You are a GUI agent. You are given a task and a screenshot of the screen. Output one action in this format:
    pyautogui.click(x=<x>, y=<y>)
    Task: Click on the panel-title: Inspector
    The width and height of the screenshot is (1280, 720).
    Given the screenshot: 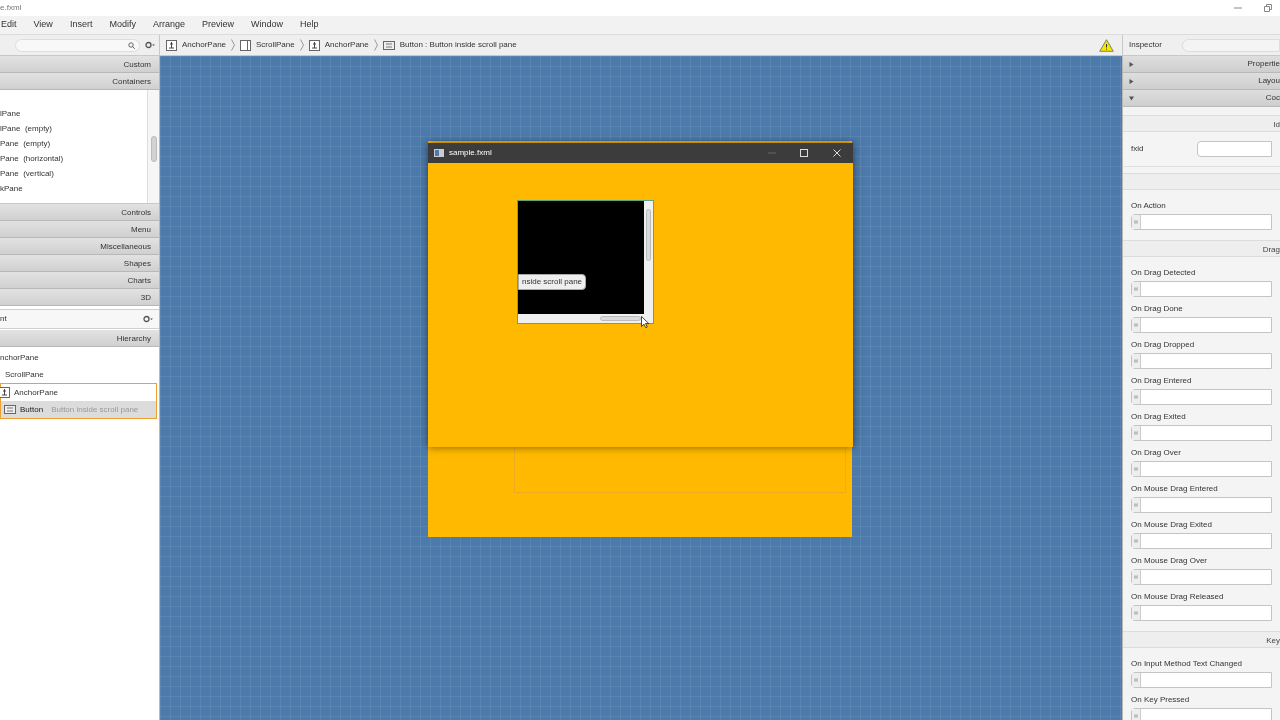 What is the action you would take?
    pyautogui.click(x=1145, y=45)
    